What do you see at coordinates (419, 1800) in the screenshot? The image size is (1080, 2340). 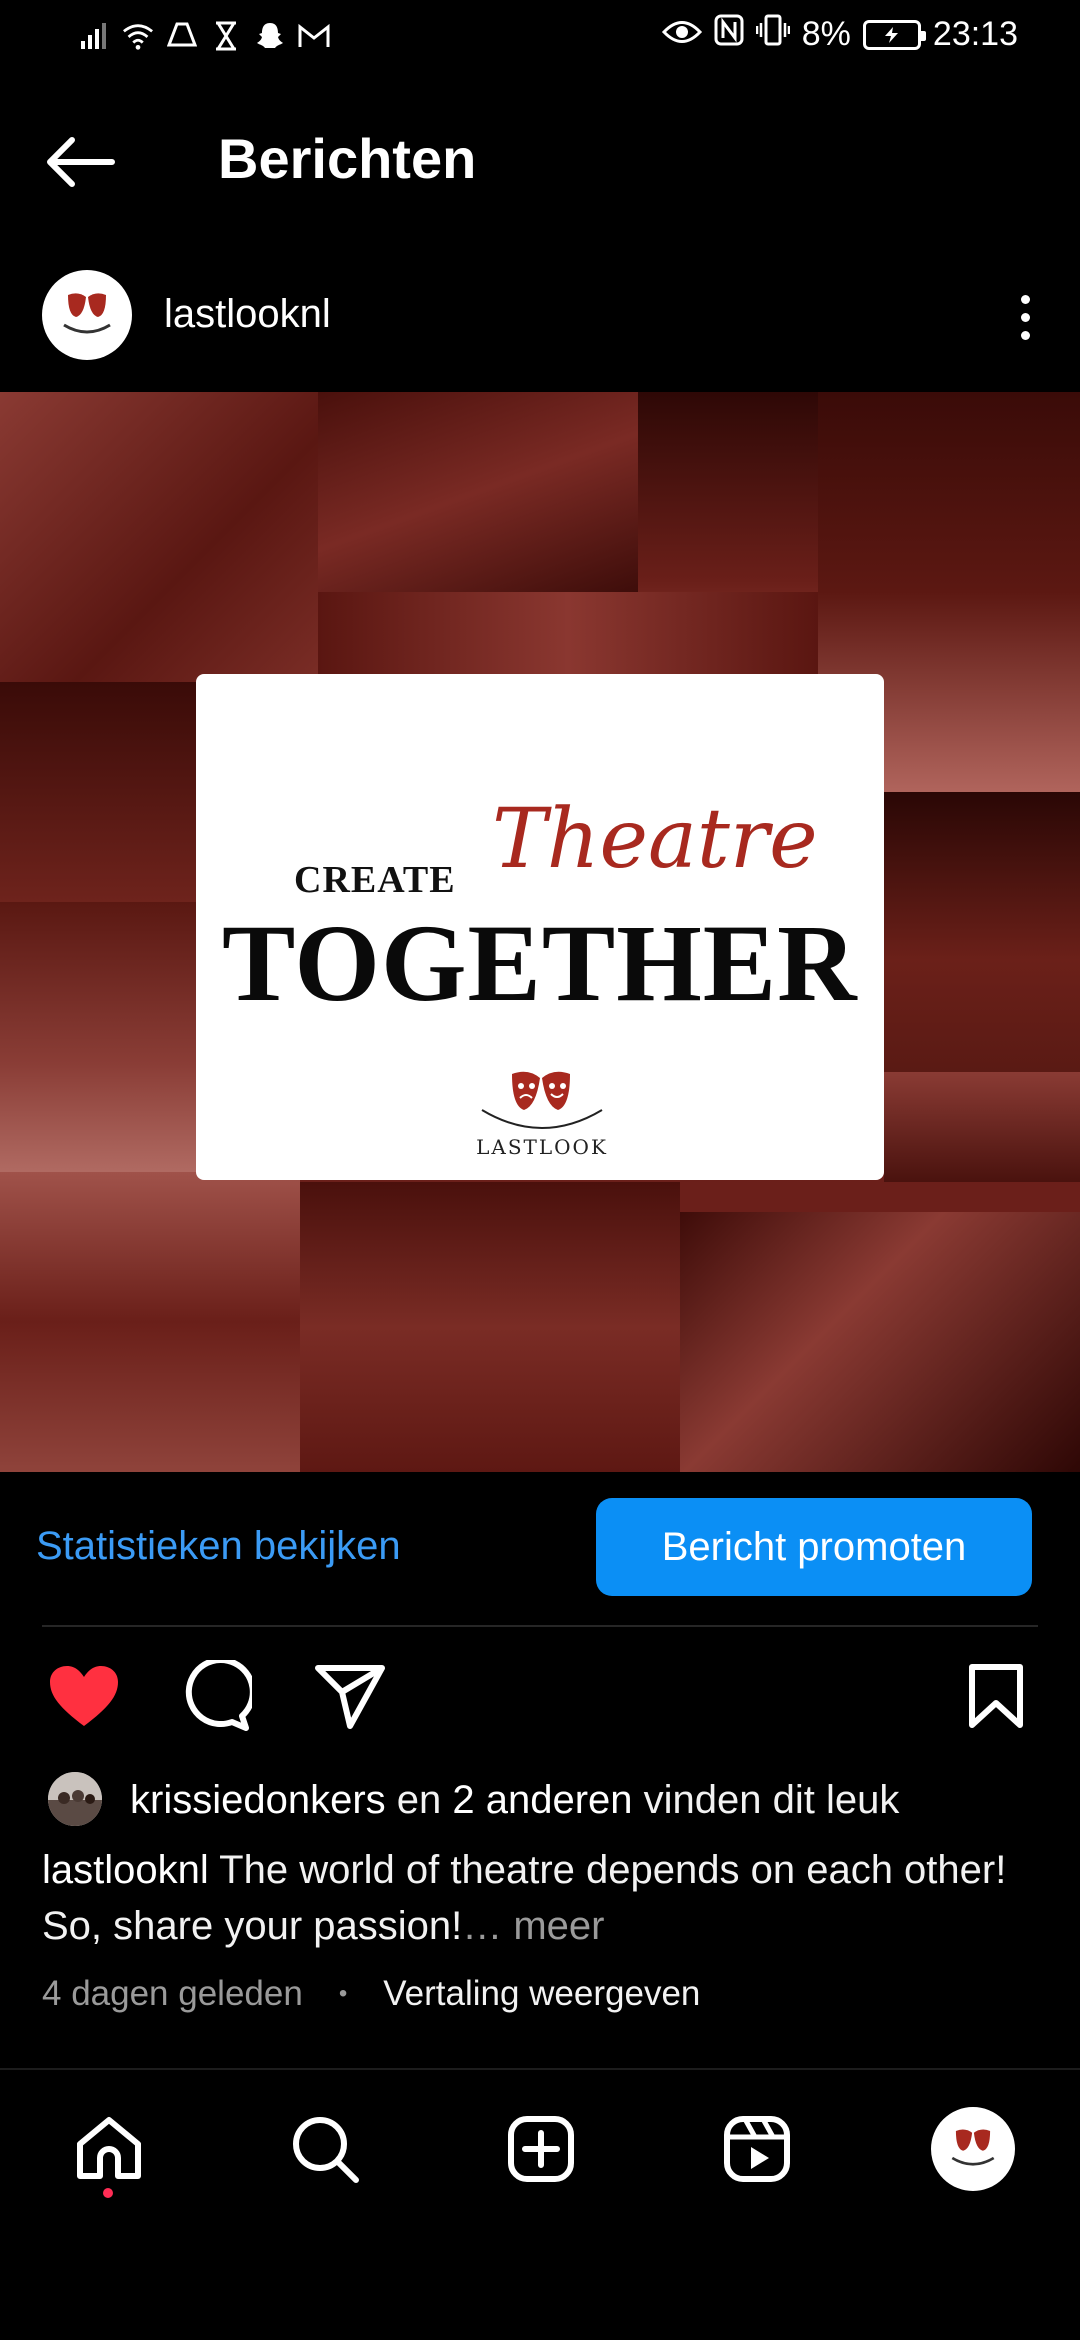 I see `likes-connector: en` at bounding box center [419, 1800].